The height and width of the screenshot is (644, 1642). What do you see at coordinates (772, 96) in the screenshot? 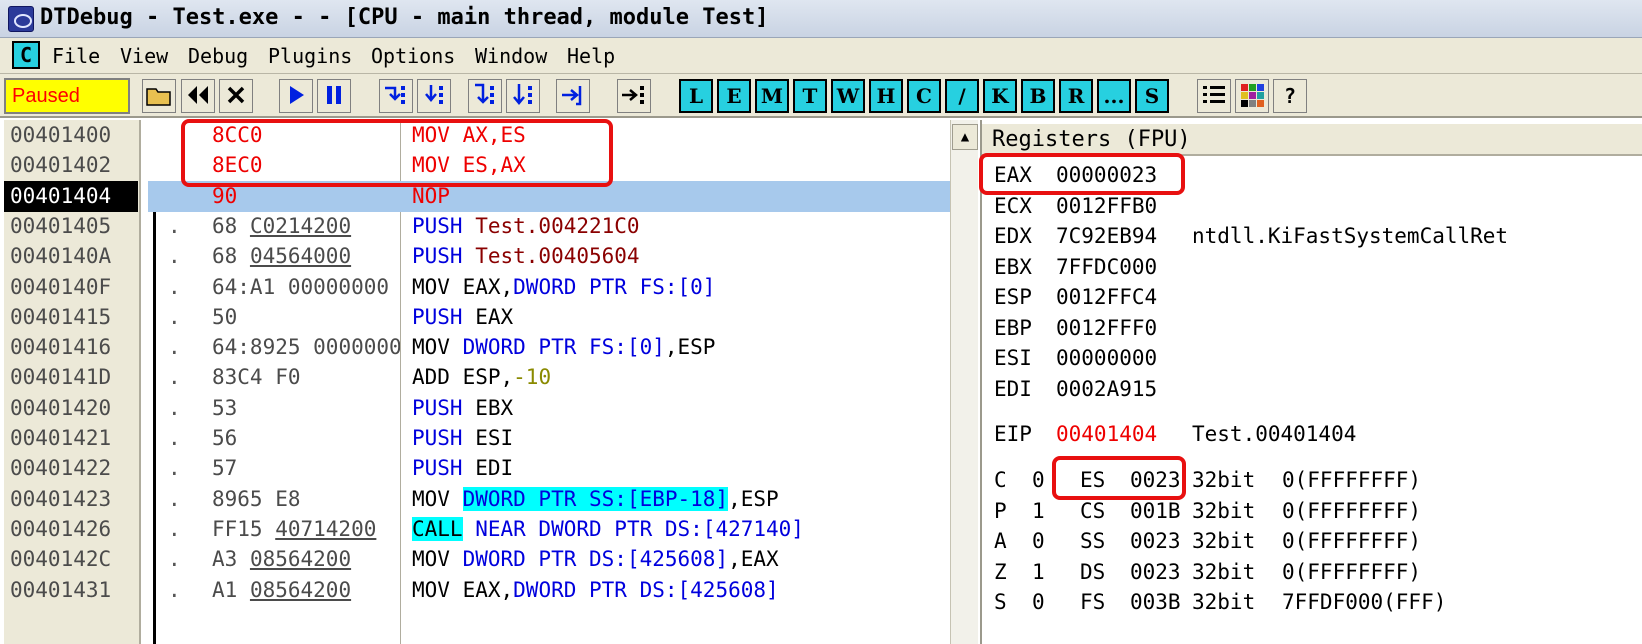
I see `toolbar-button-m: M` at bounding box center [772, 96].